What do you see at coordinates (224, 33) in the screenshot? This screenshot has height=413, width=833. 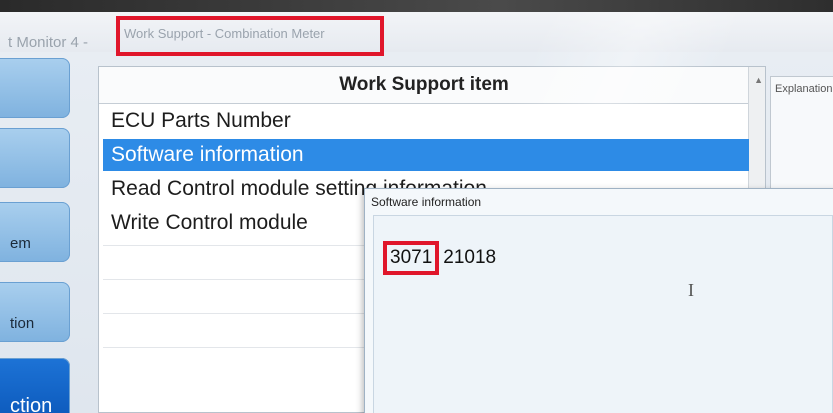 I see `window-title: Work Support - Combination Meter` at bounding box center [224, 33].